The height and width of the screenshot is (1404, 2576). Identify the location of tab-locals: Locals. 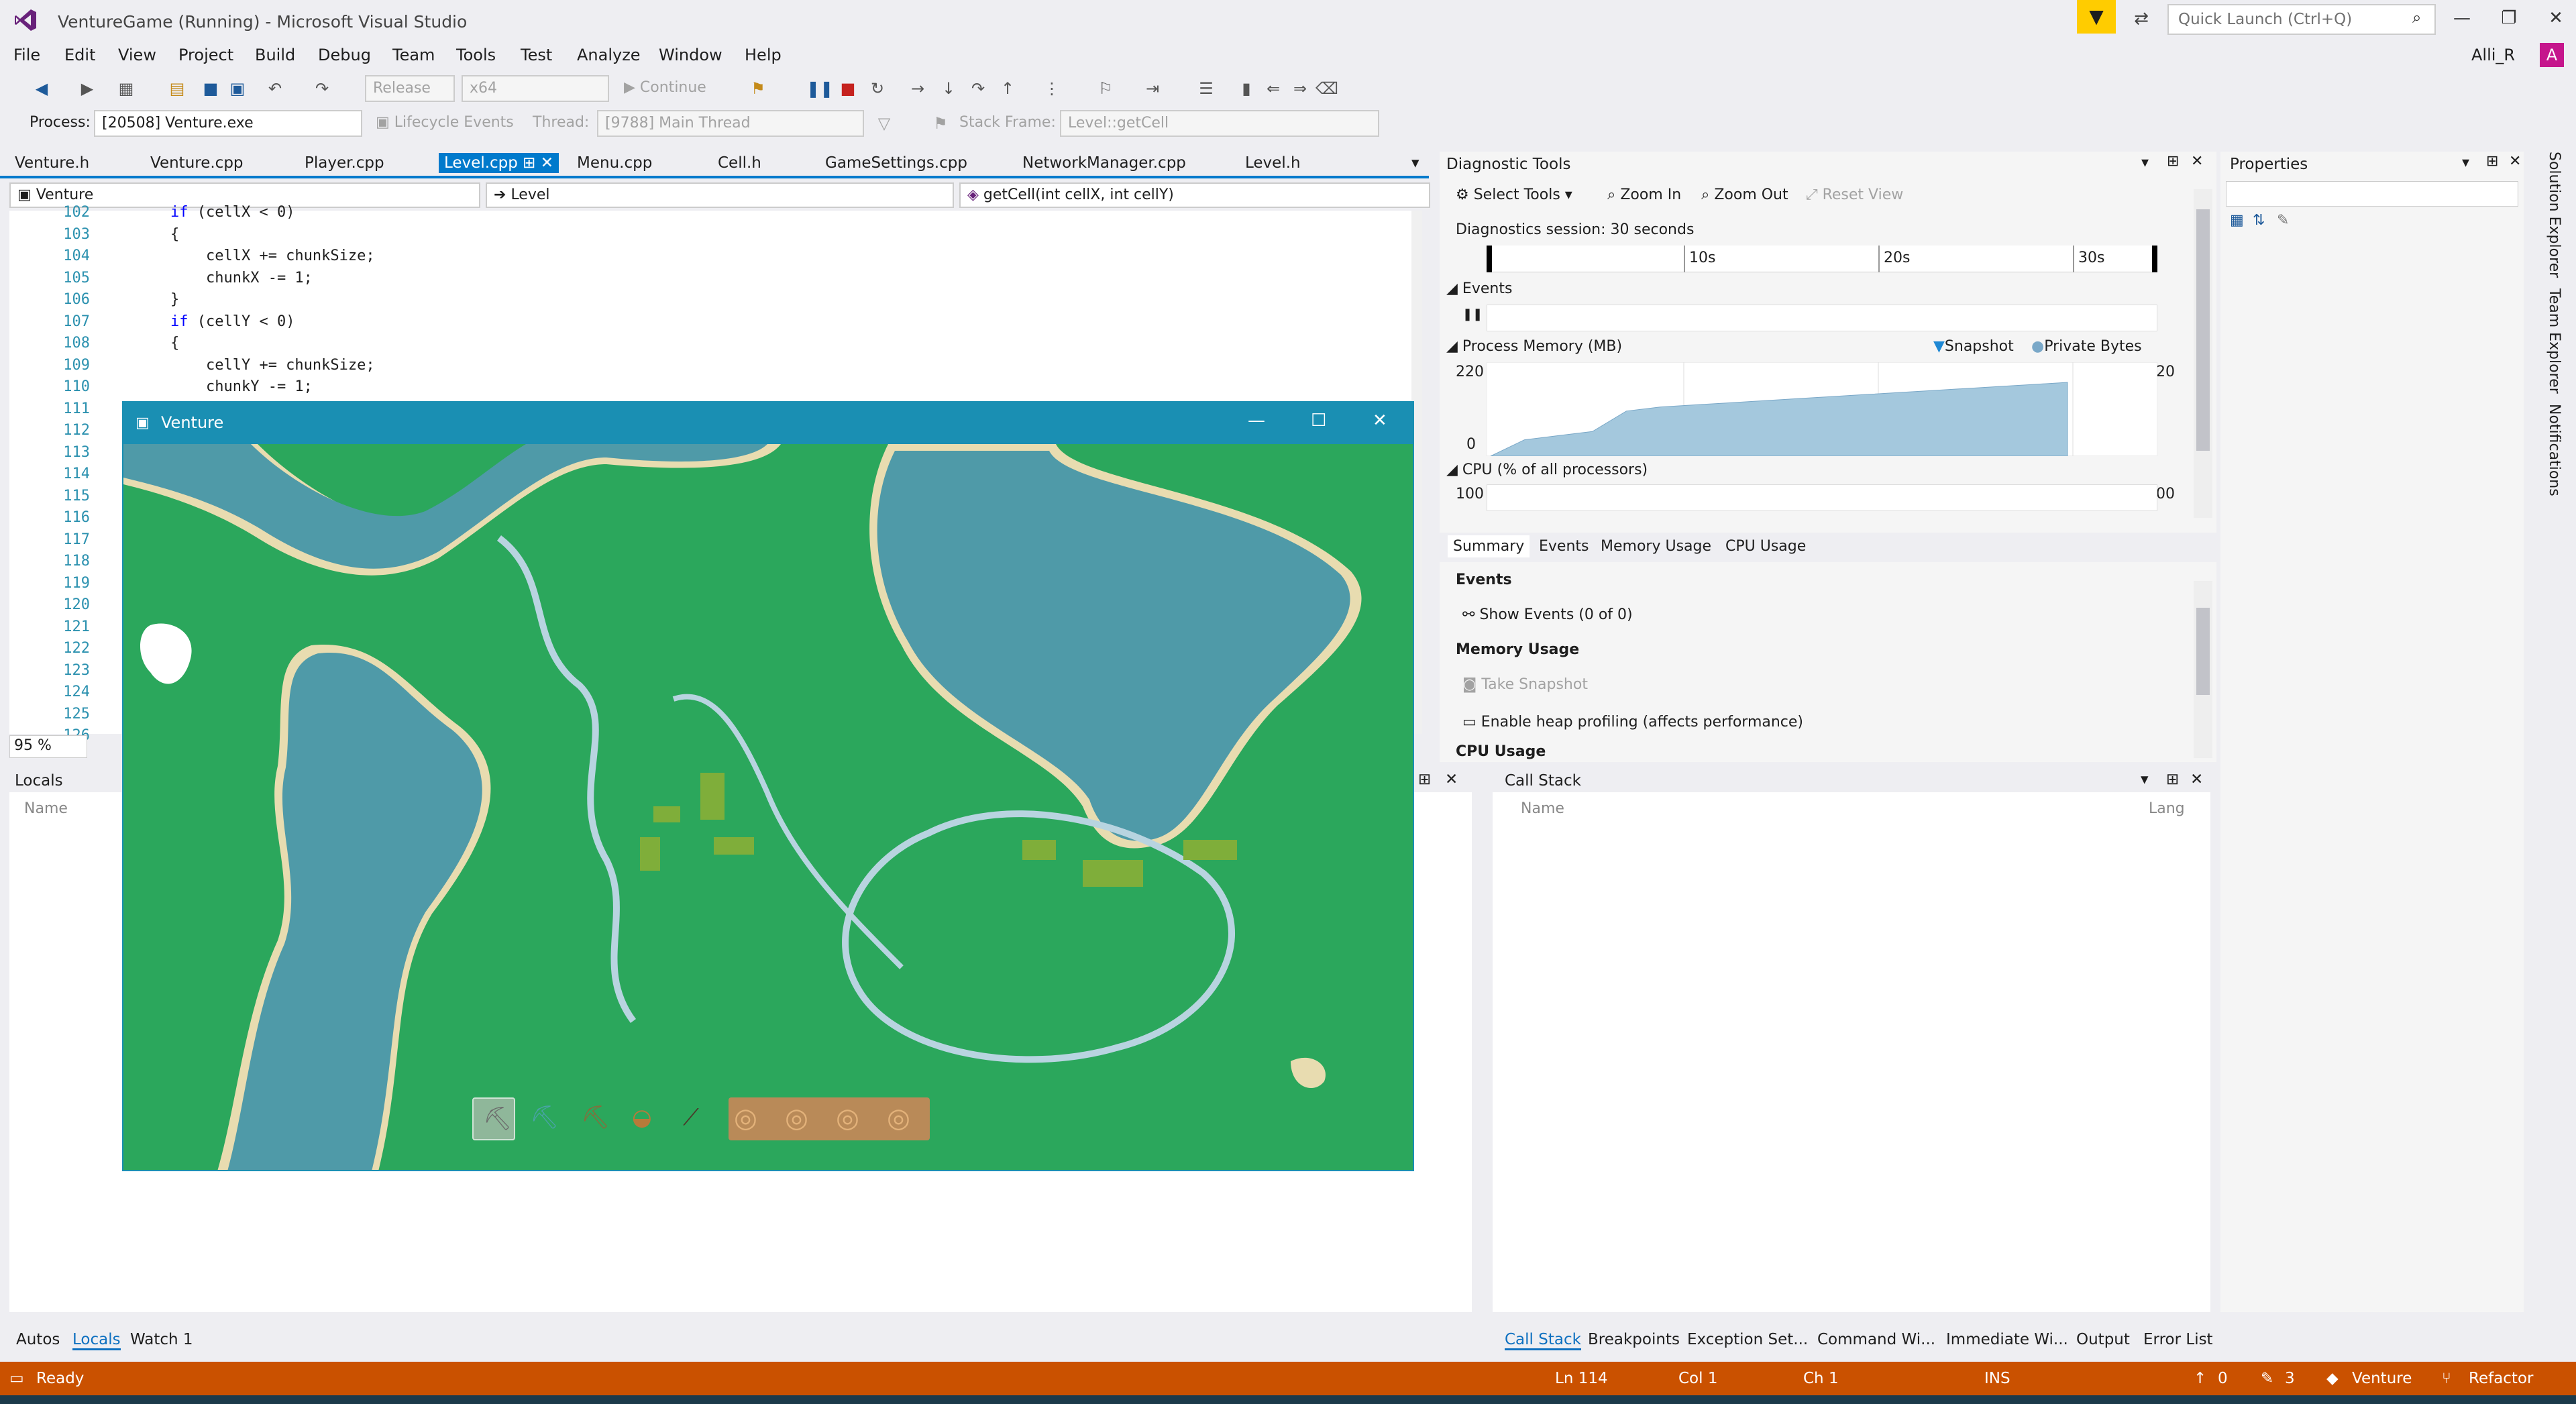
(96, 1340).